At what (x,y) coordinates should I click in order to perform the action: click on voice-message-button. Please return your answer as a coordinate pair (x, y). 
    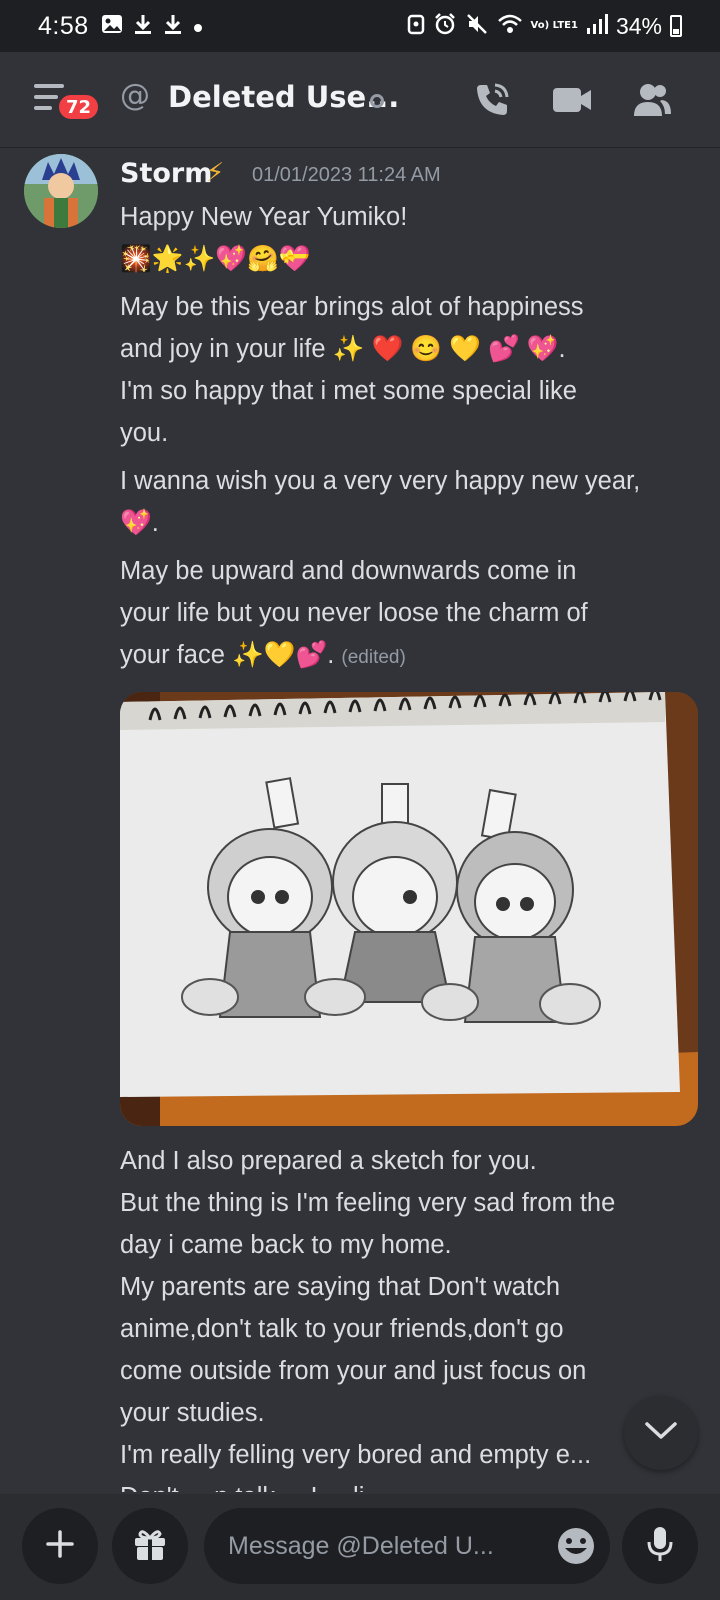
    Looking at the image, I should click on (660, 1546).